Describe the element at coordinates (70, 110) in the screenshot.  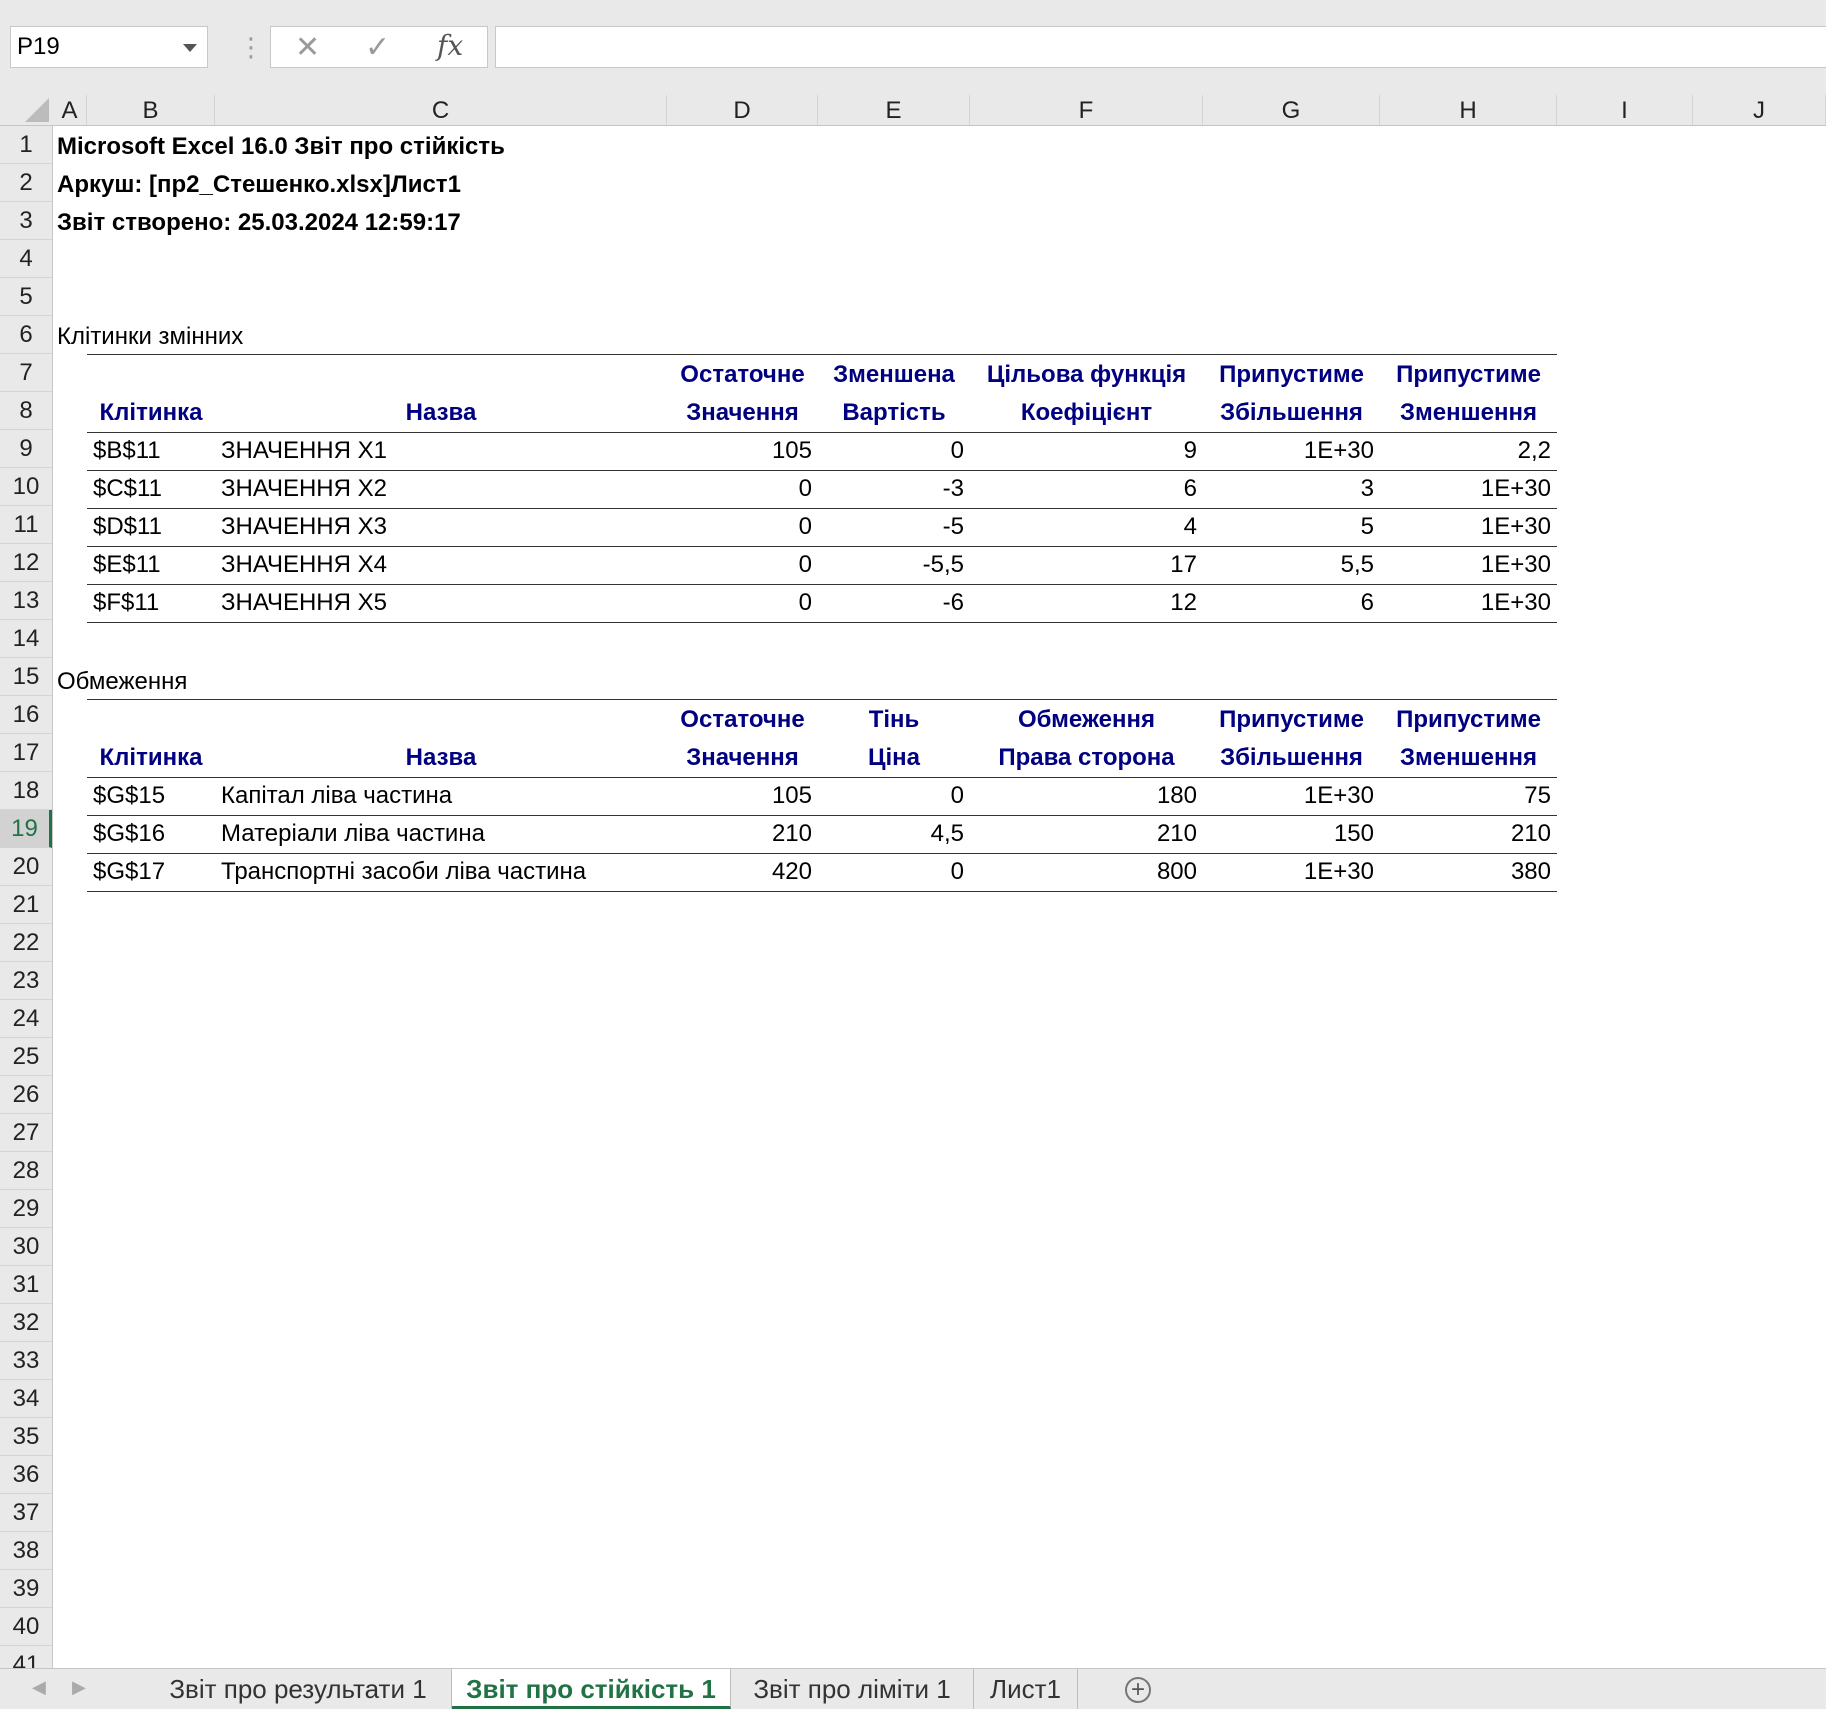
I see `column-header-a: A` at that location.